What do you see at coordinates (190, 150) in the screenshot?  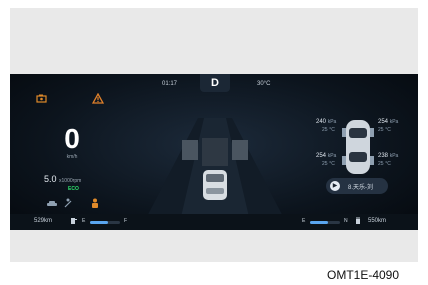 I see `left-obstacle` at bounding box center [190, 150].